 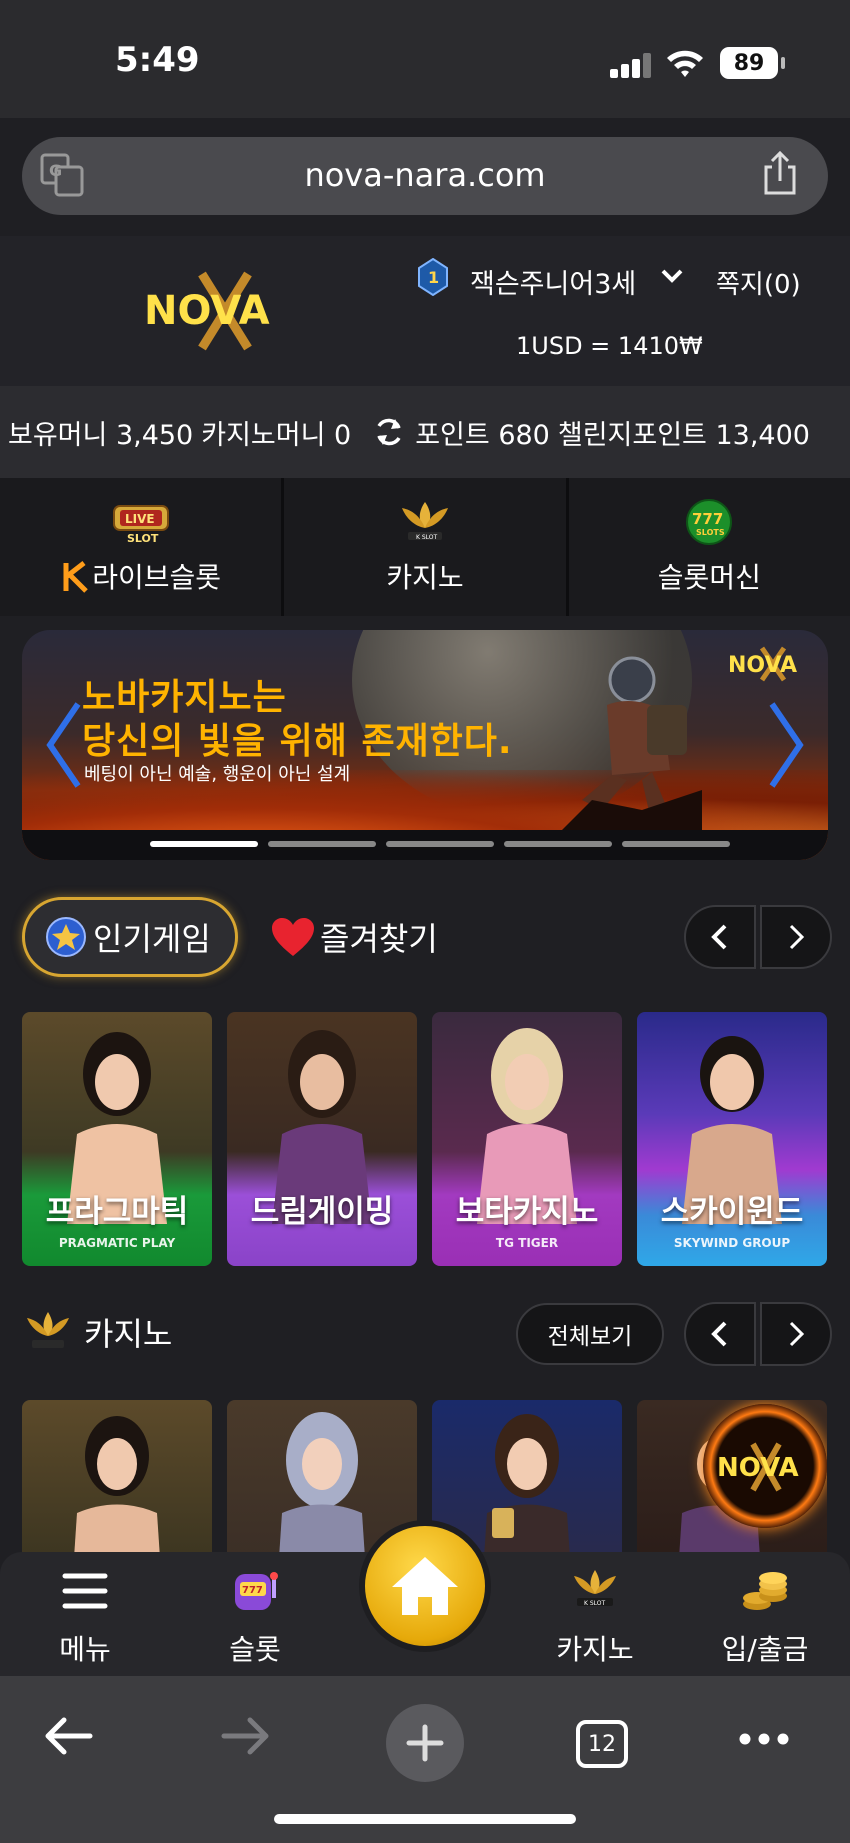 What do you see at coordinates (425, 577) in the screenshot?
I see `category-label: 카지노` at bounding box center [425, 577].